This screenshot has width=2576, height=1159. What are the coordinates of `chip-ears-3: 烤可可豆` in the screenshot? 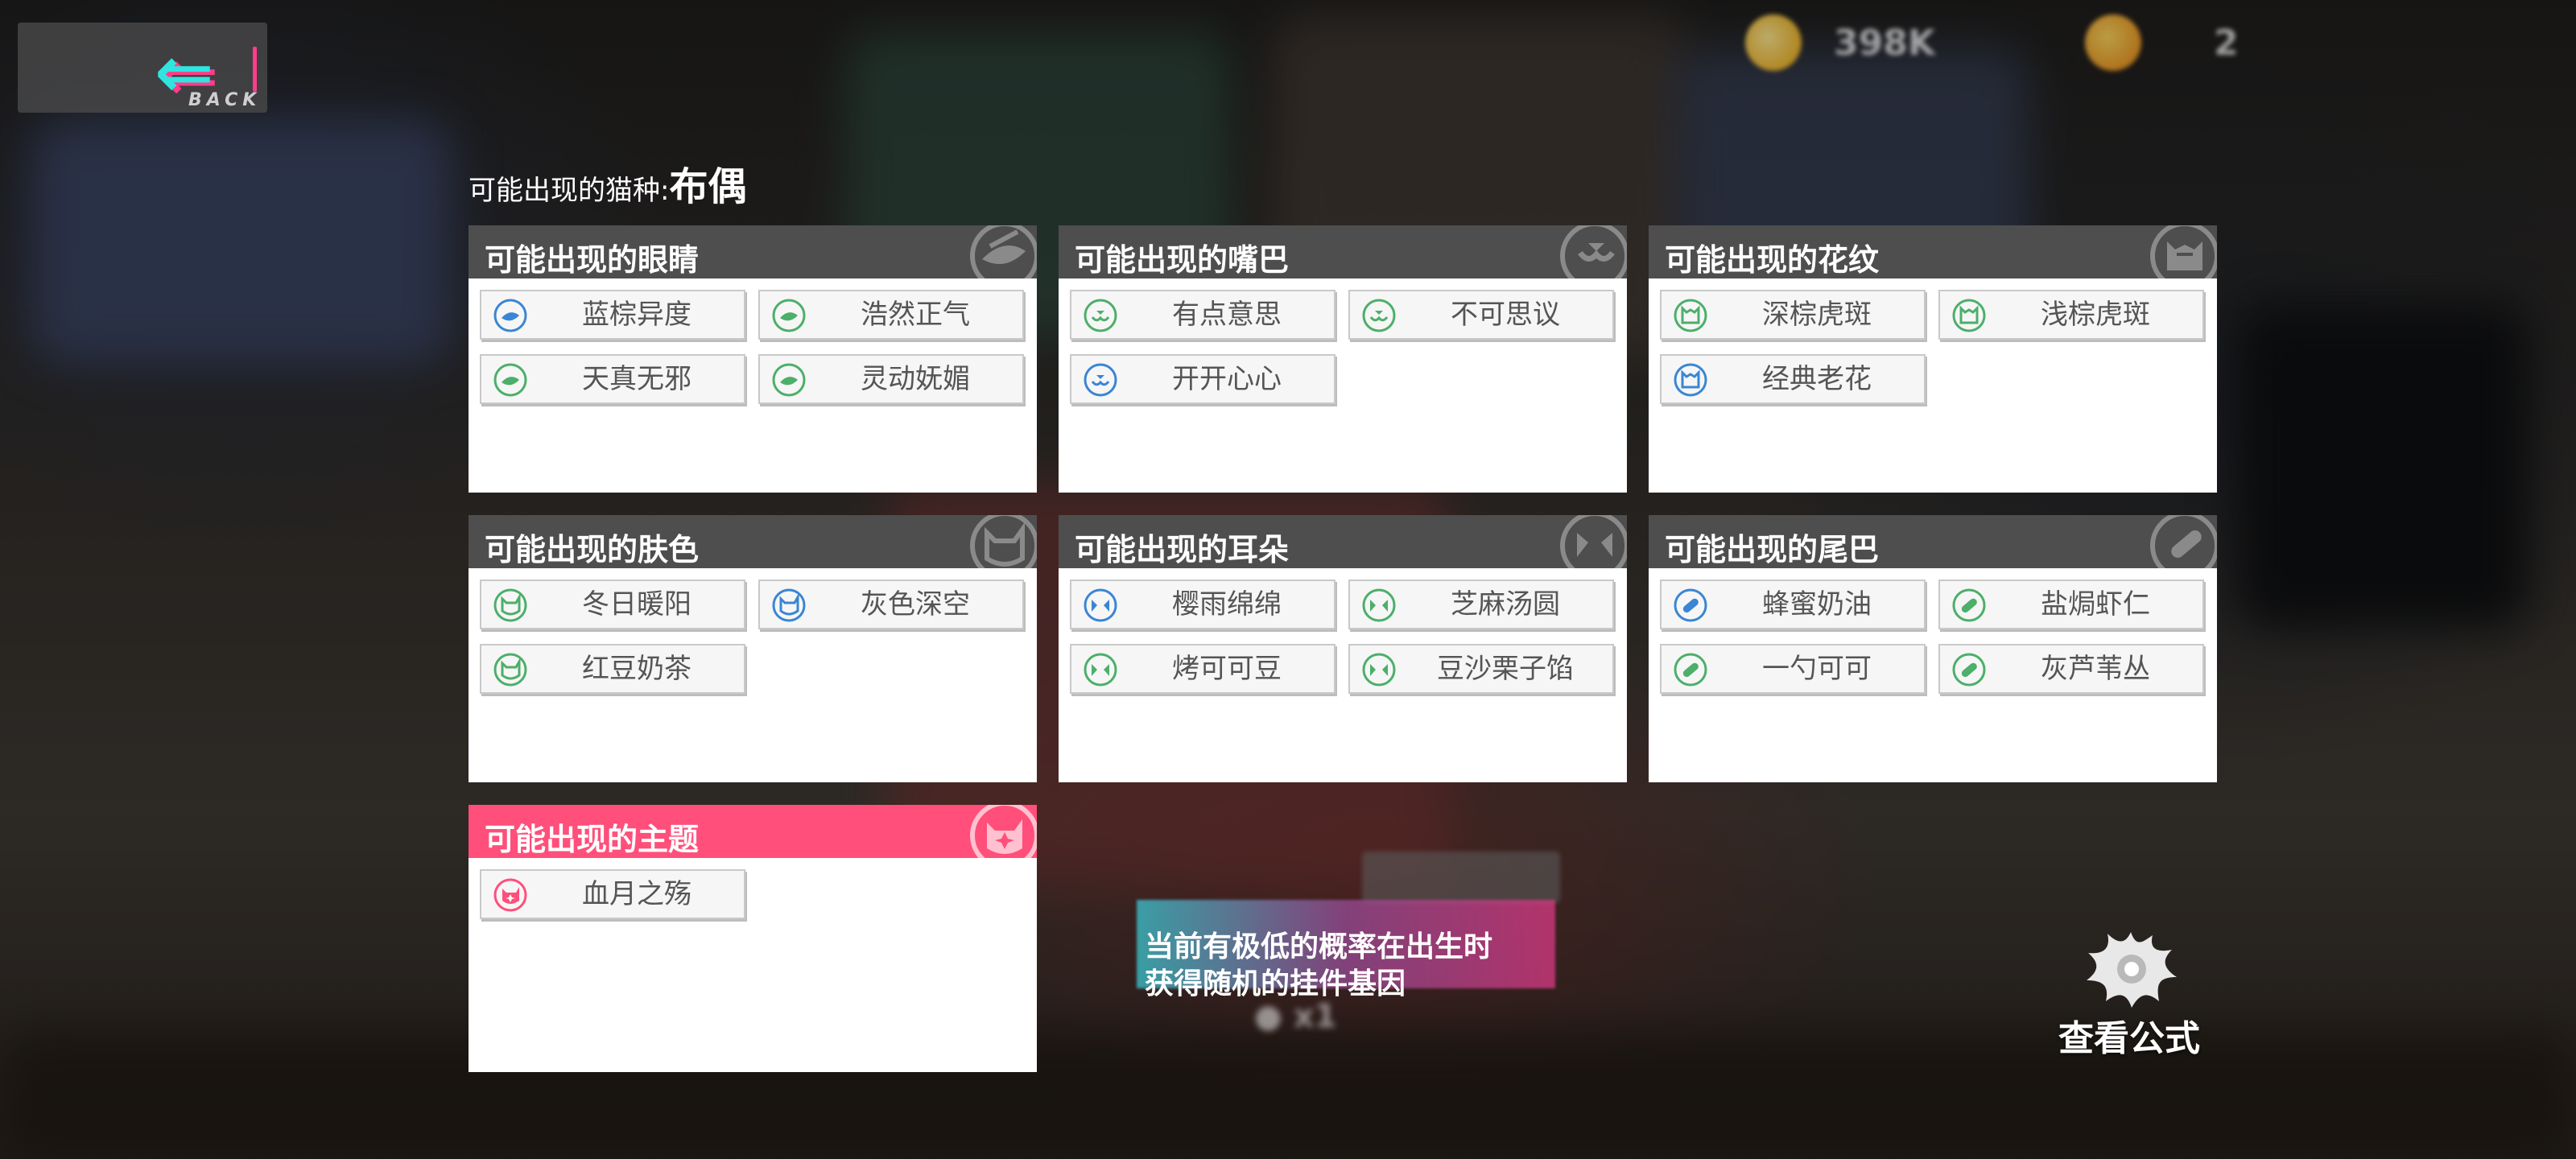 It's located at (1202, 669).